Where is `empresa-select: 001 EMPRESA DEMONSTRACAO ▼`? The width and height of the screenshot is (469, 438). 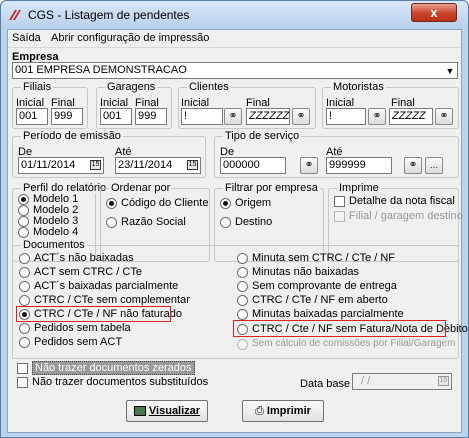 empresa-select: 001 EMPRESA DEMONSTRACAO ▼ is located at coordinates (235, 70).